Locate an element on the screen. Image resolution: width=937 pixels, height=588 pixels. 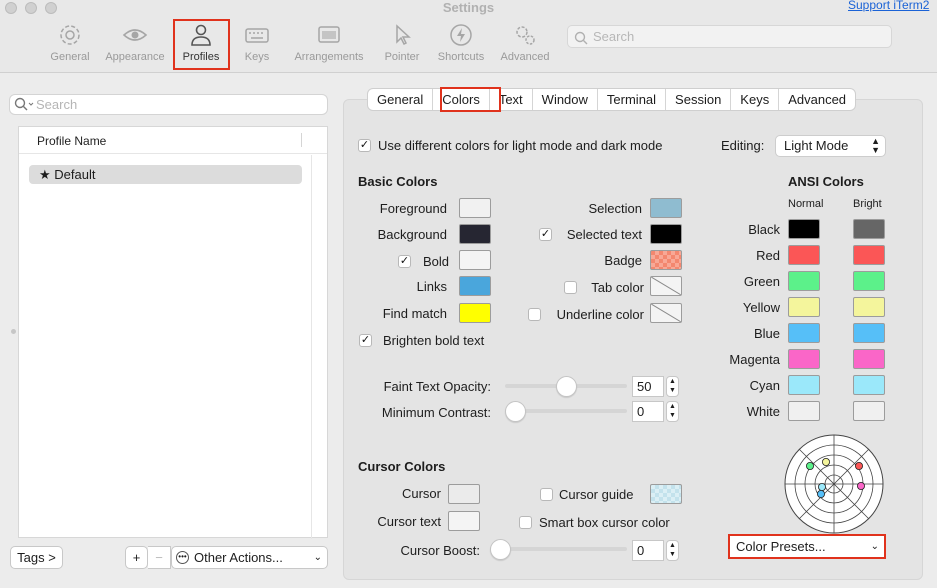
profile-search-input: Search is located at coordinates (168, 104).